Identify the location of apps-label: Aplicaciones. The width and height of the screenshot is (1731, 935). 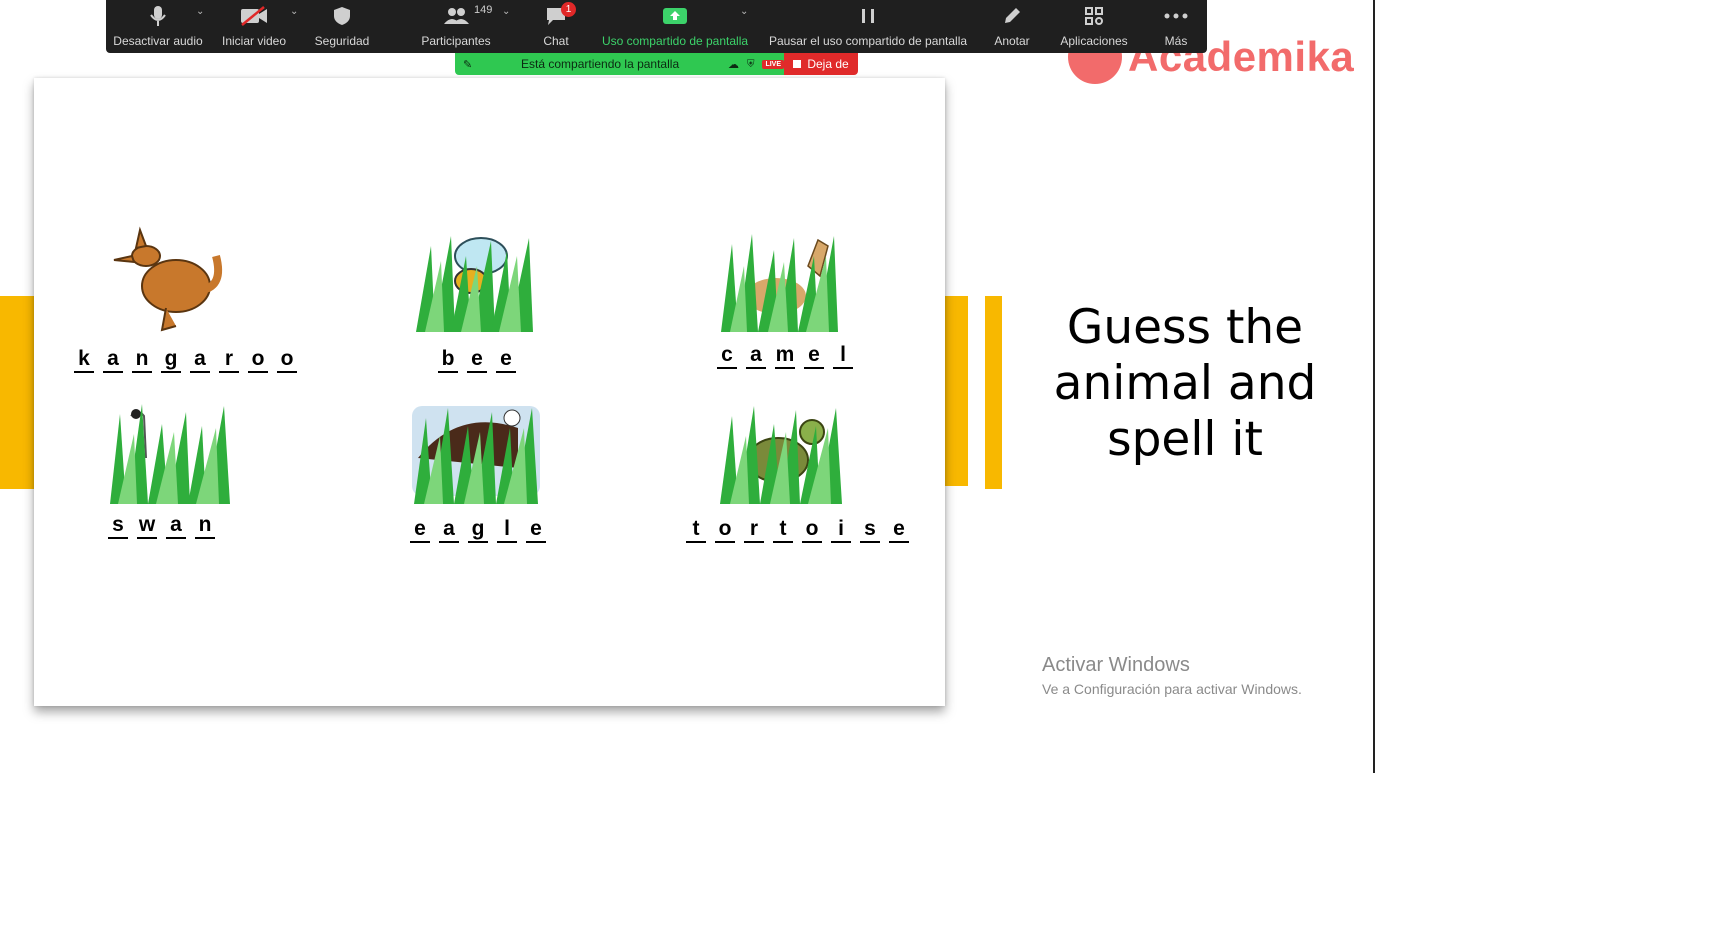
(1094, 41).